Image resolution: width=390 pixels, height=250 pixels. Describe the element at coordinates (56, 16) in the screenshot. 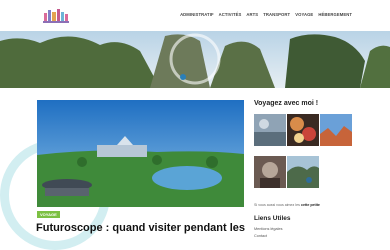

I see `site-logo` at that location.